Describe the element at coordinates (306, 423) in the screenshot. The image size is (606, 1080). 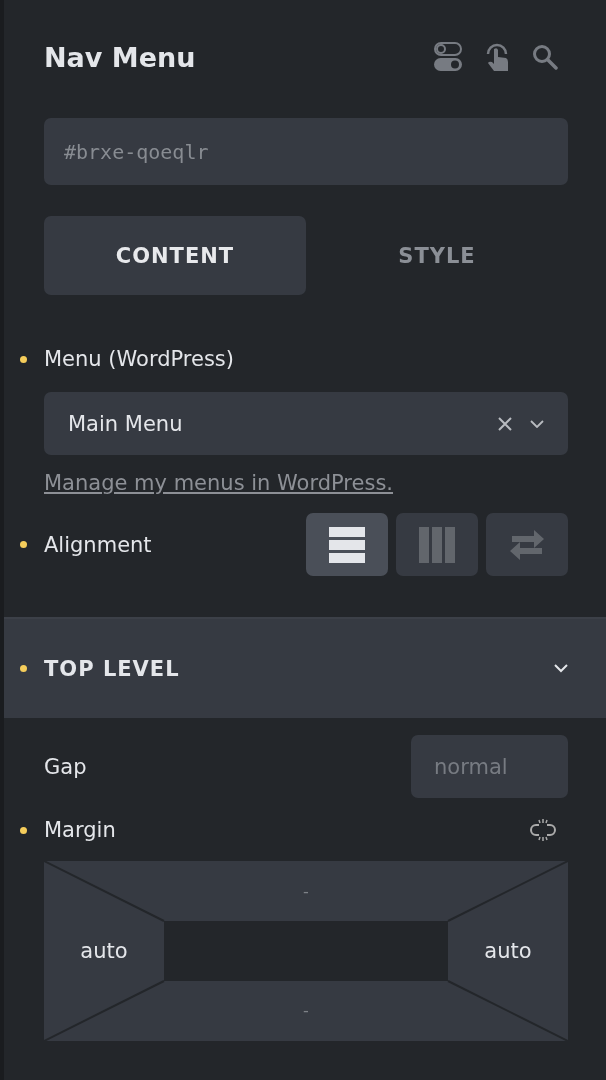
I see `menu-select: Main Menu` at that location.